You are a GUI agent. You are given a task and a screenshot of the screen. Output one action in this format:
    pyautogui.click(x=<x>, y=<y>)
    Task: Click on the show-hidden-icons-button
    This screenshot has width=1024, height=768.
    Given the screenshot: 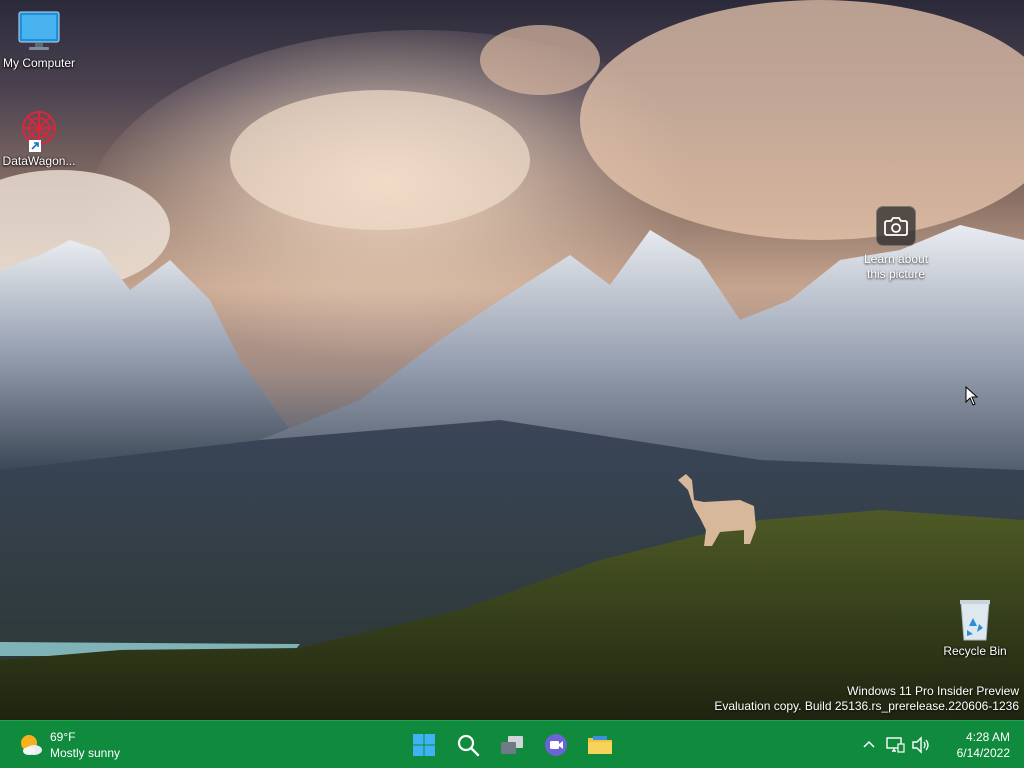 What is the action you would take?
    pyautogui.click(x=869, y=745)
    